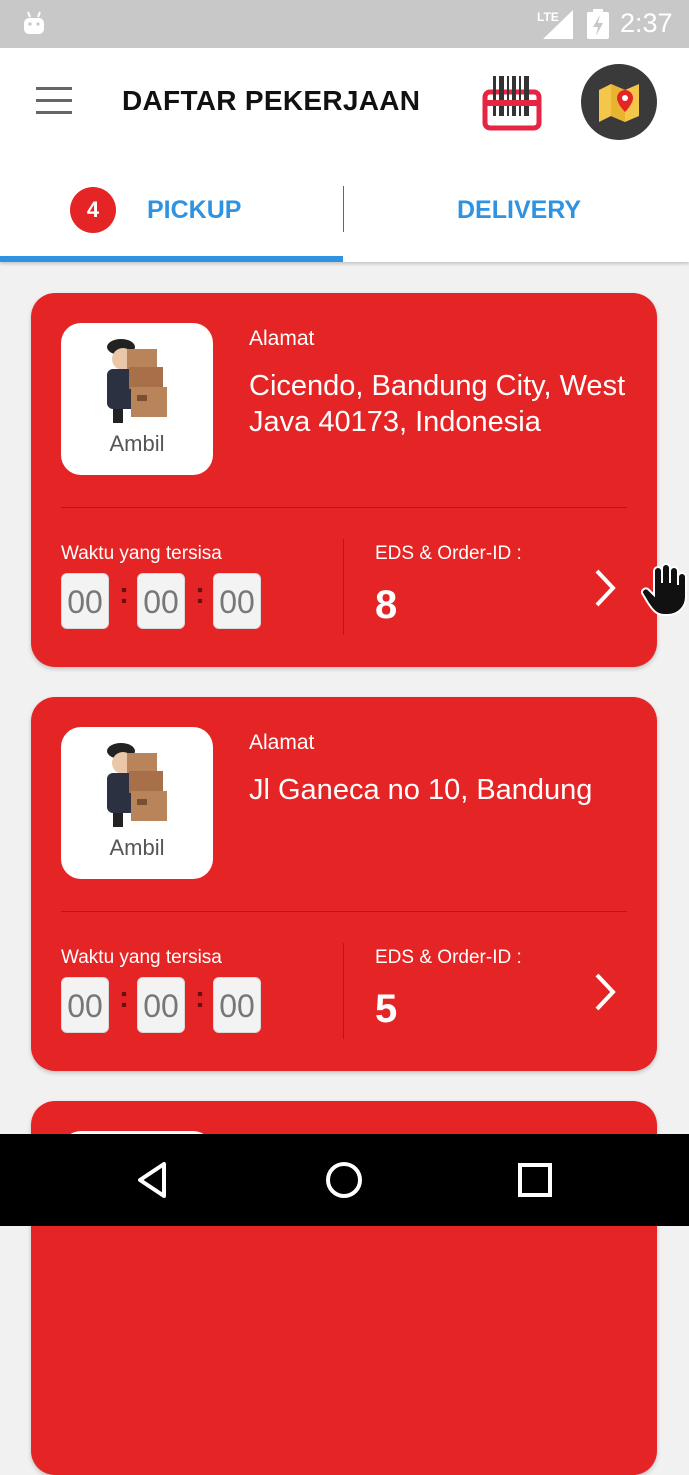 The image size is (689, 1475). I want to click on map-button, so click(619, 102).